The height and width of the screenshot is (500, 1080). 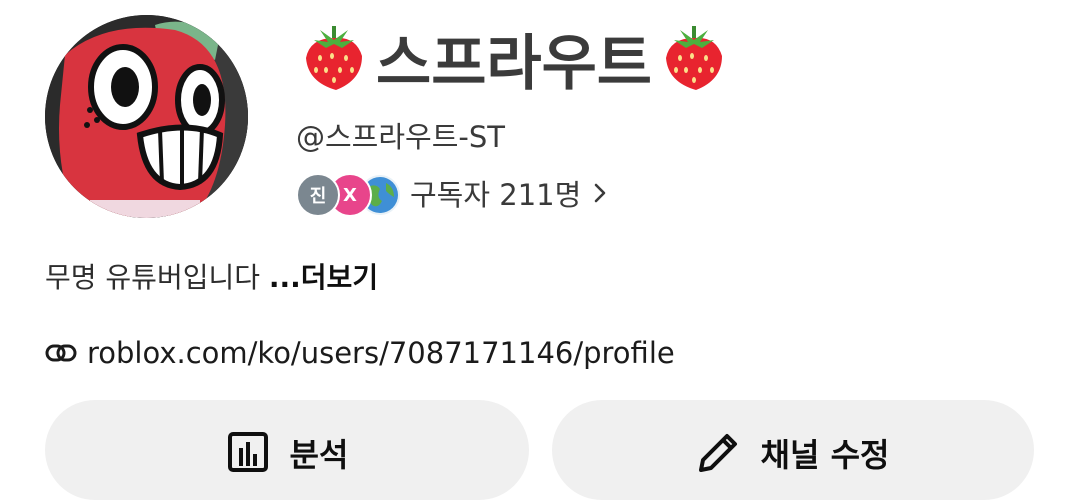 What do you see at coordinates (600, 193) in the screenshot?
I see `chevron-right-icon` at bounding box center [600, 193].